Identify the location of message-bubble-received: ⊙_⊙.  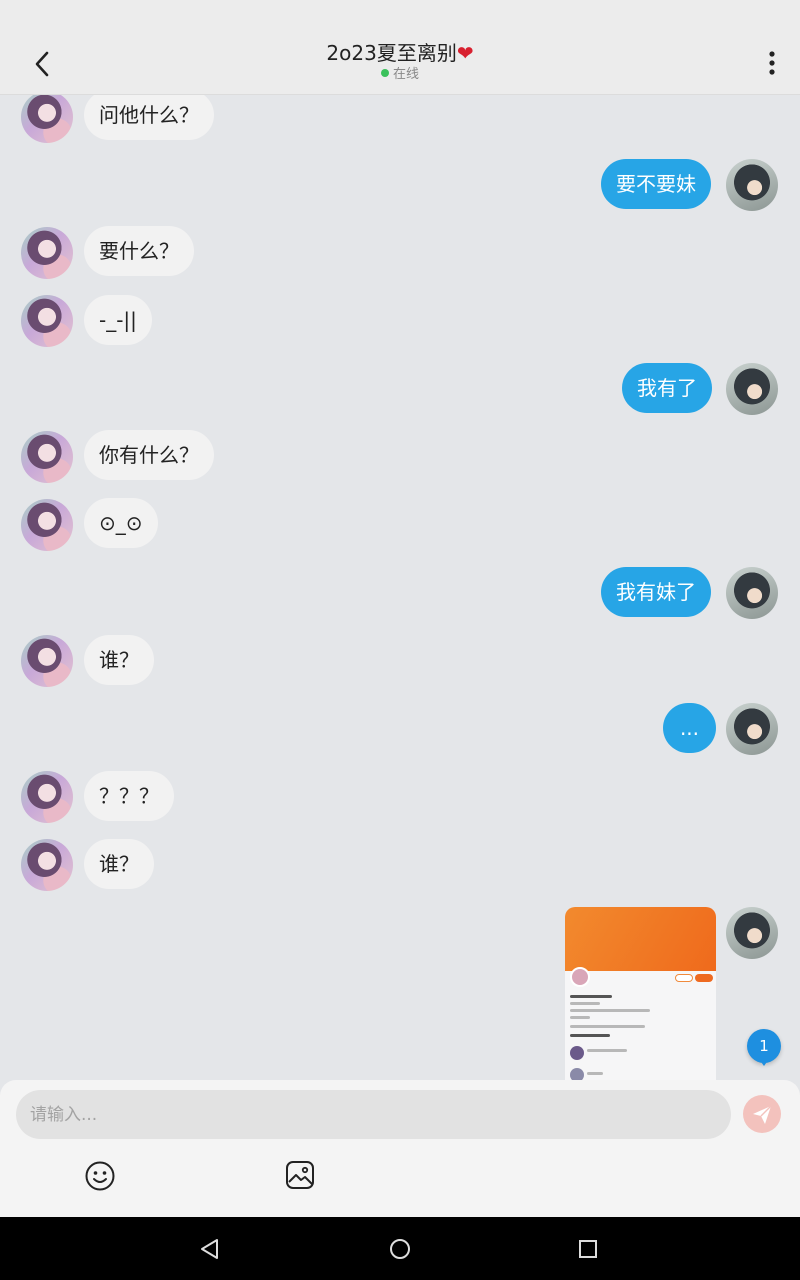
(121, 523).